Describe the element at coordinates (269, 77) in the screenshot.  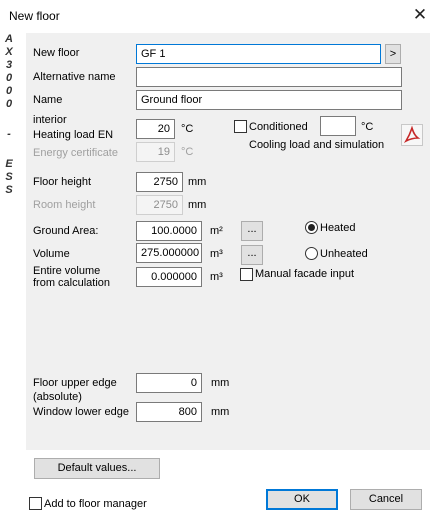
I see `alternative-name-input` at that location.